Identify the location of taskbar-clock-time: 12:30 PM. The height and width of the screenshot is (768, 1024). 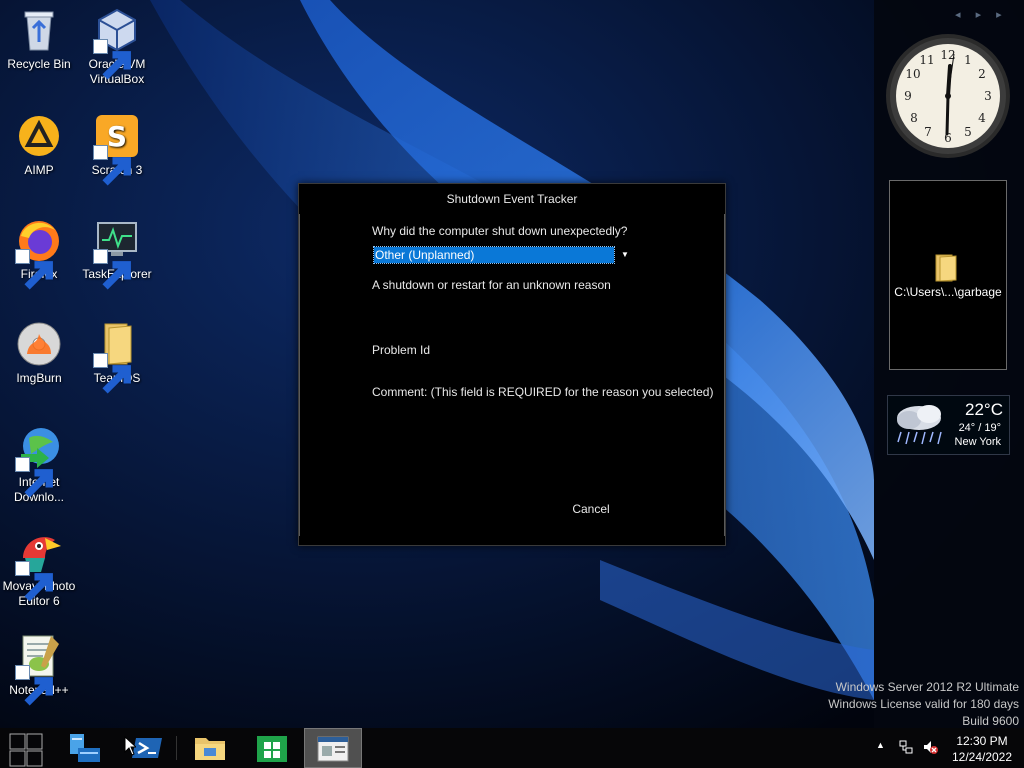
(982, 741).